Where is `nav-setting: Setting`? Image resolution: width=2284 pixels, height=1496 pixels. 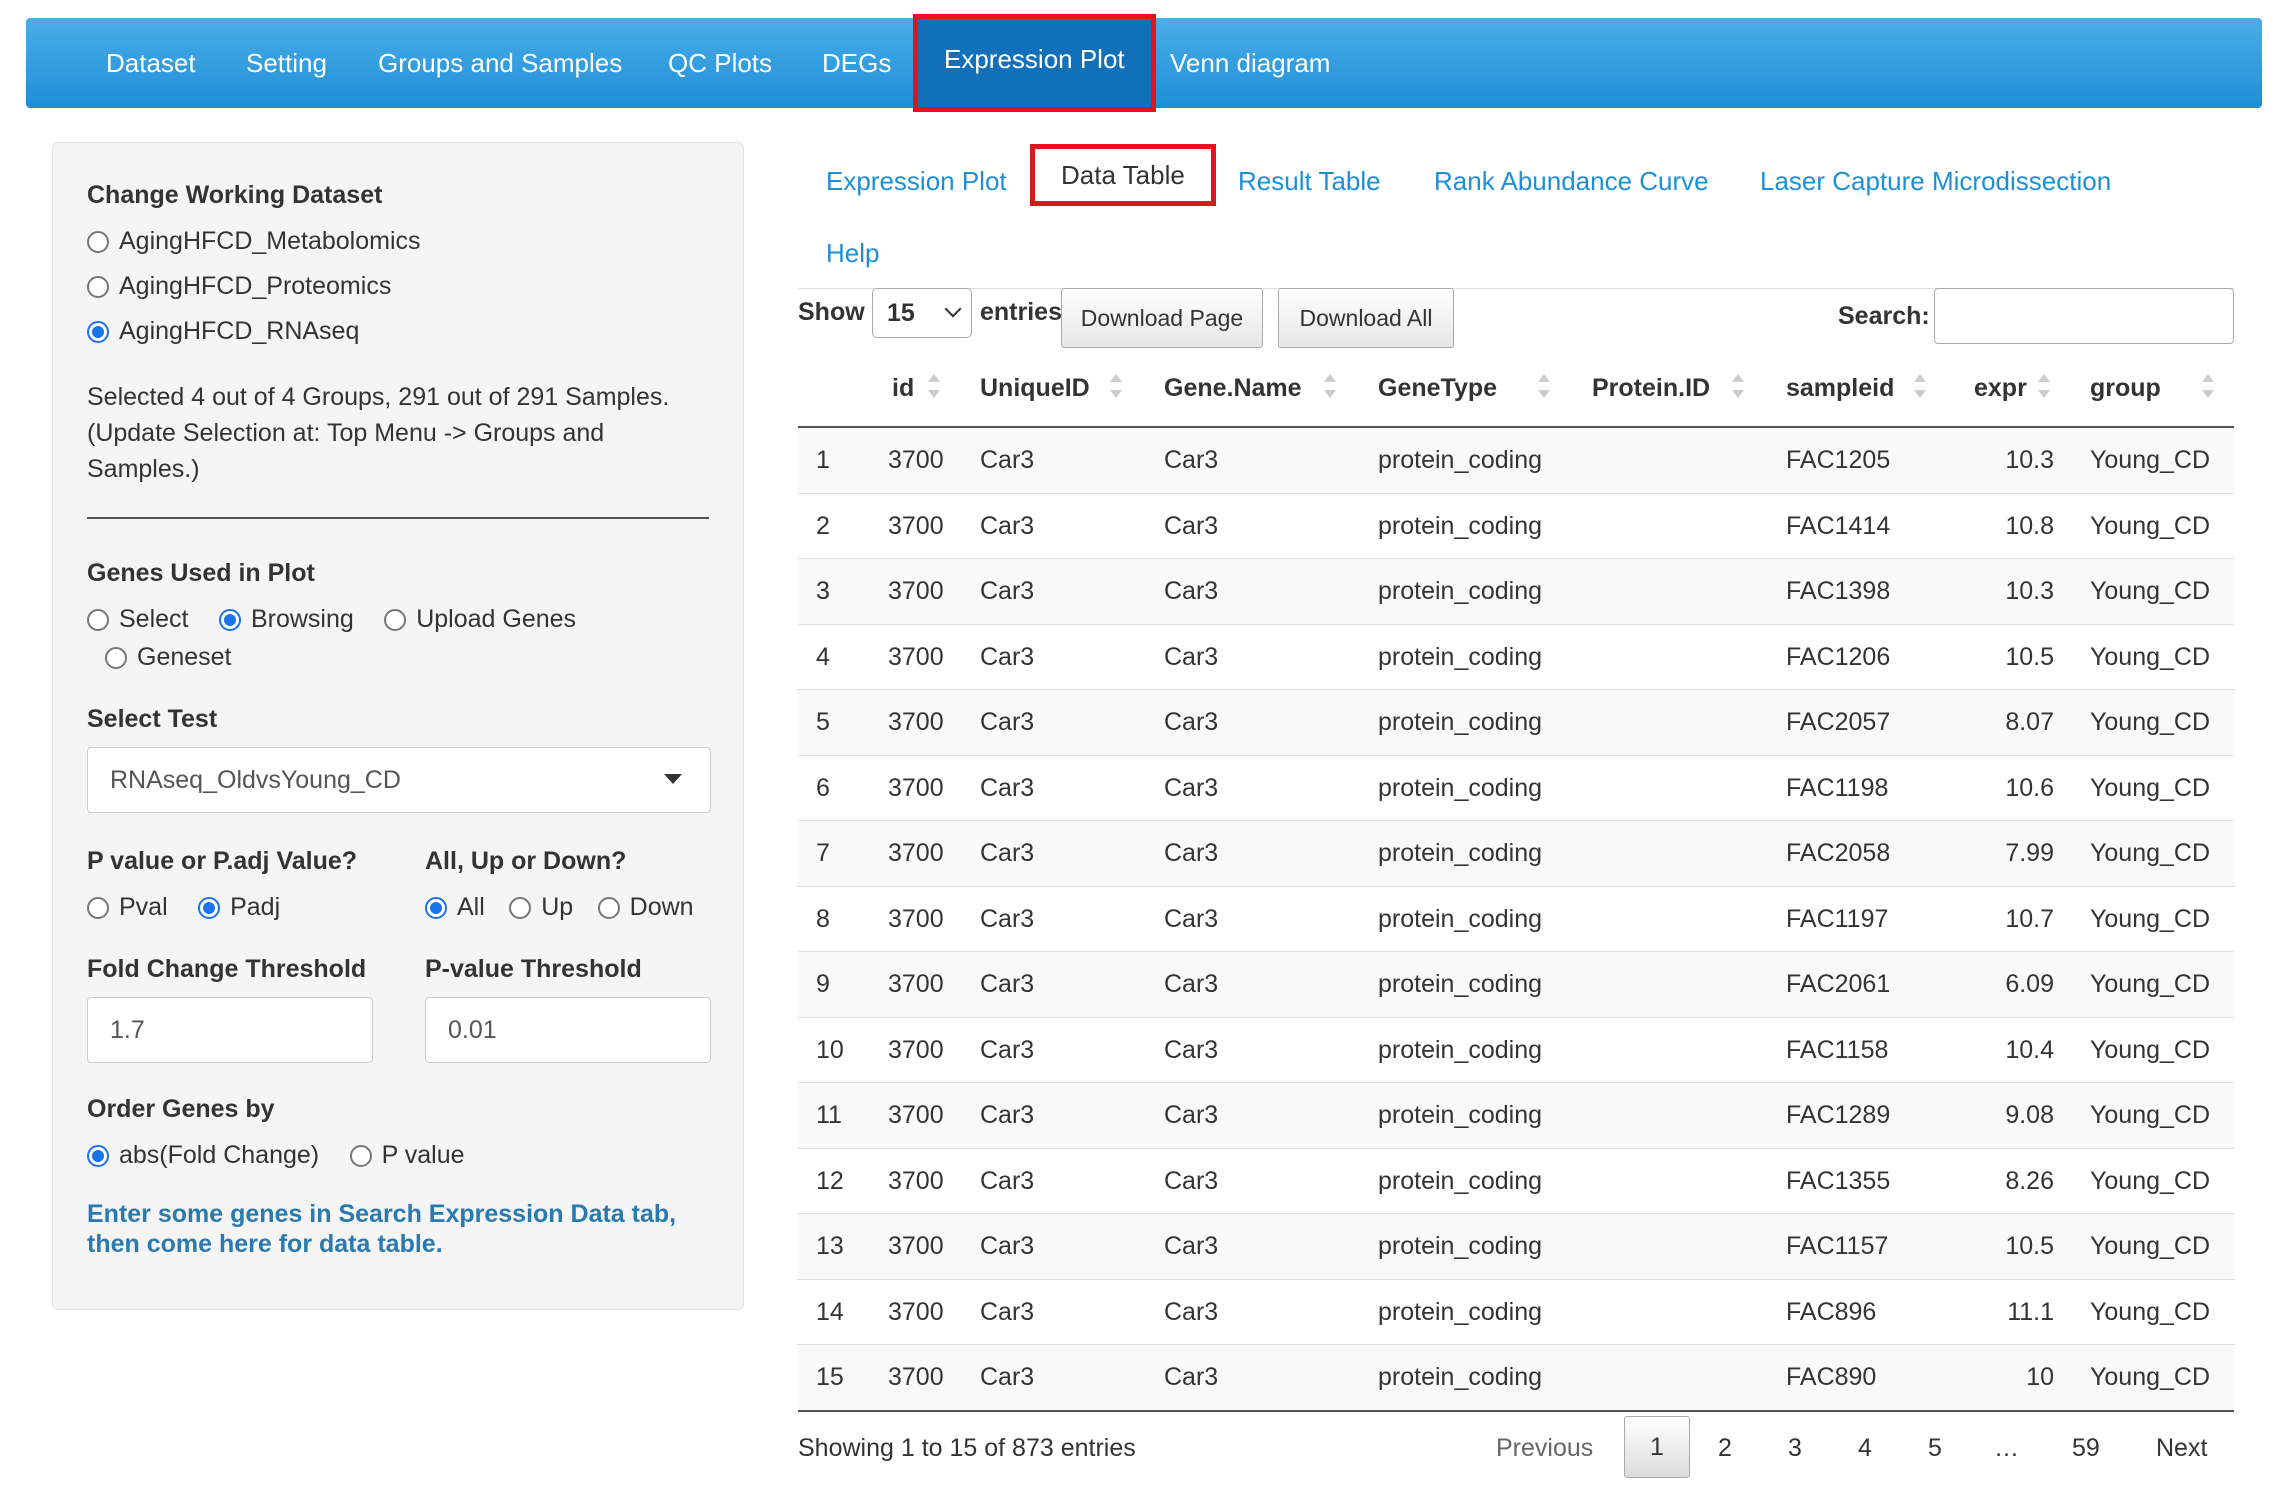 nav-setting: Setting is located at coordinates (286, 63).